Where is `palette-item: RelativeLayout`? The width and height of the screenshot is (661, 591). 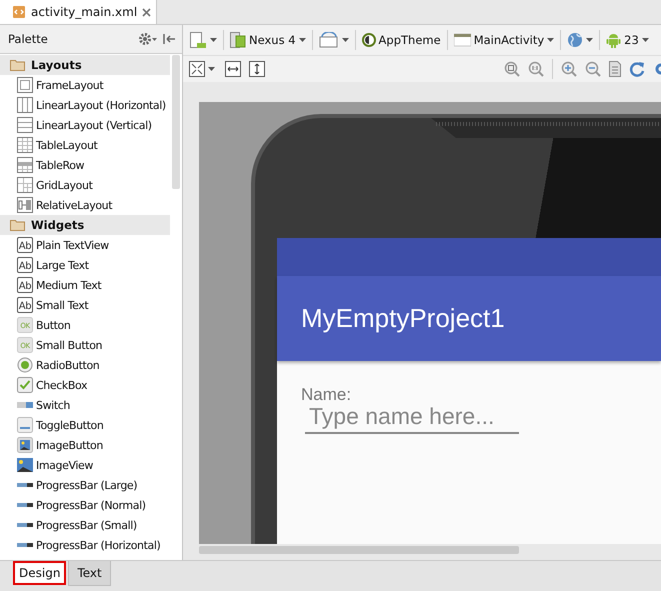
palette-item: RelativeLayout is located at coordinates (85, 205).